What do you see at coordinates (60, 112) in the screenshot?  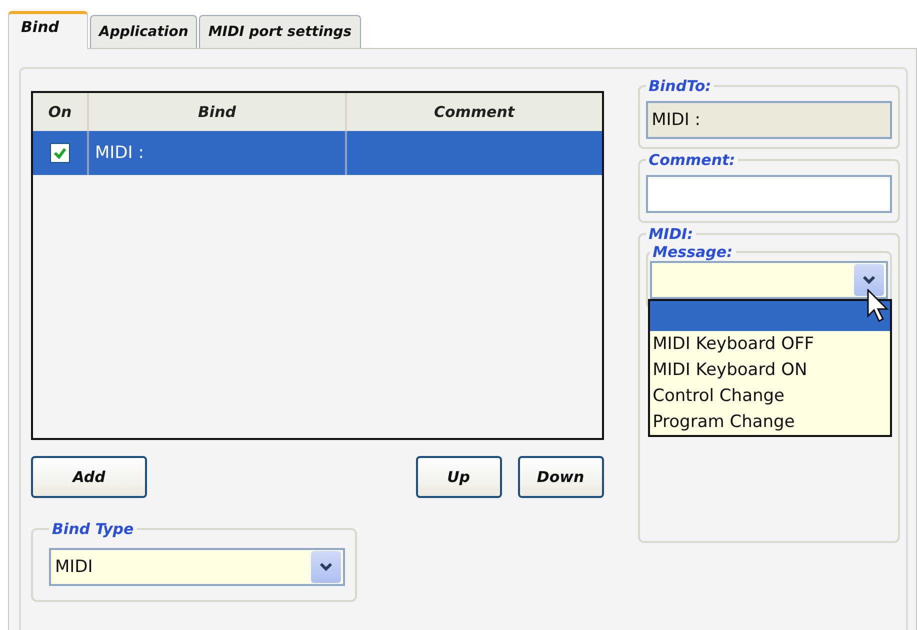 I see `column-header: On` at bounding box center [60, 112].